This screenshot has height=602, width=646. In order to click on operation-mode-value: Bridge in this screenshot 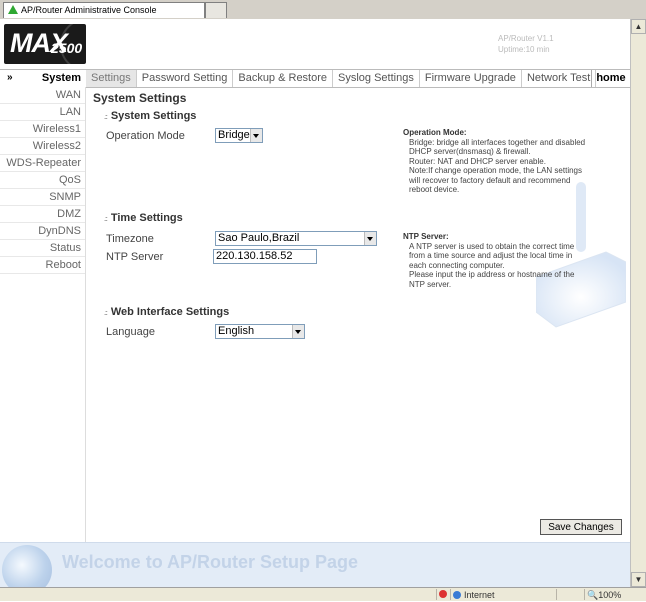, I will do `click(234, 135)`.